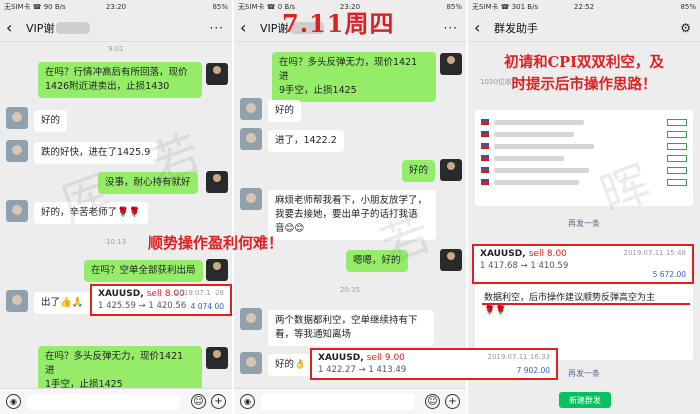 The width and height of the screenshot is (700, 414). What do you see at coordinates (73, 27) in the screenshot?
I see `blurred-name` at bounding box center [73, 27].